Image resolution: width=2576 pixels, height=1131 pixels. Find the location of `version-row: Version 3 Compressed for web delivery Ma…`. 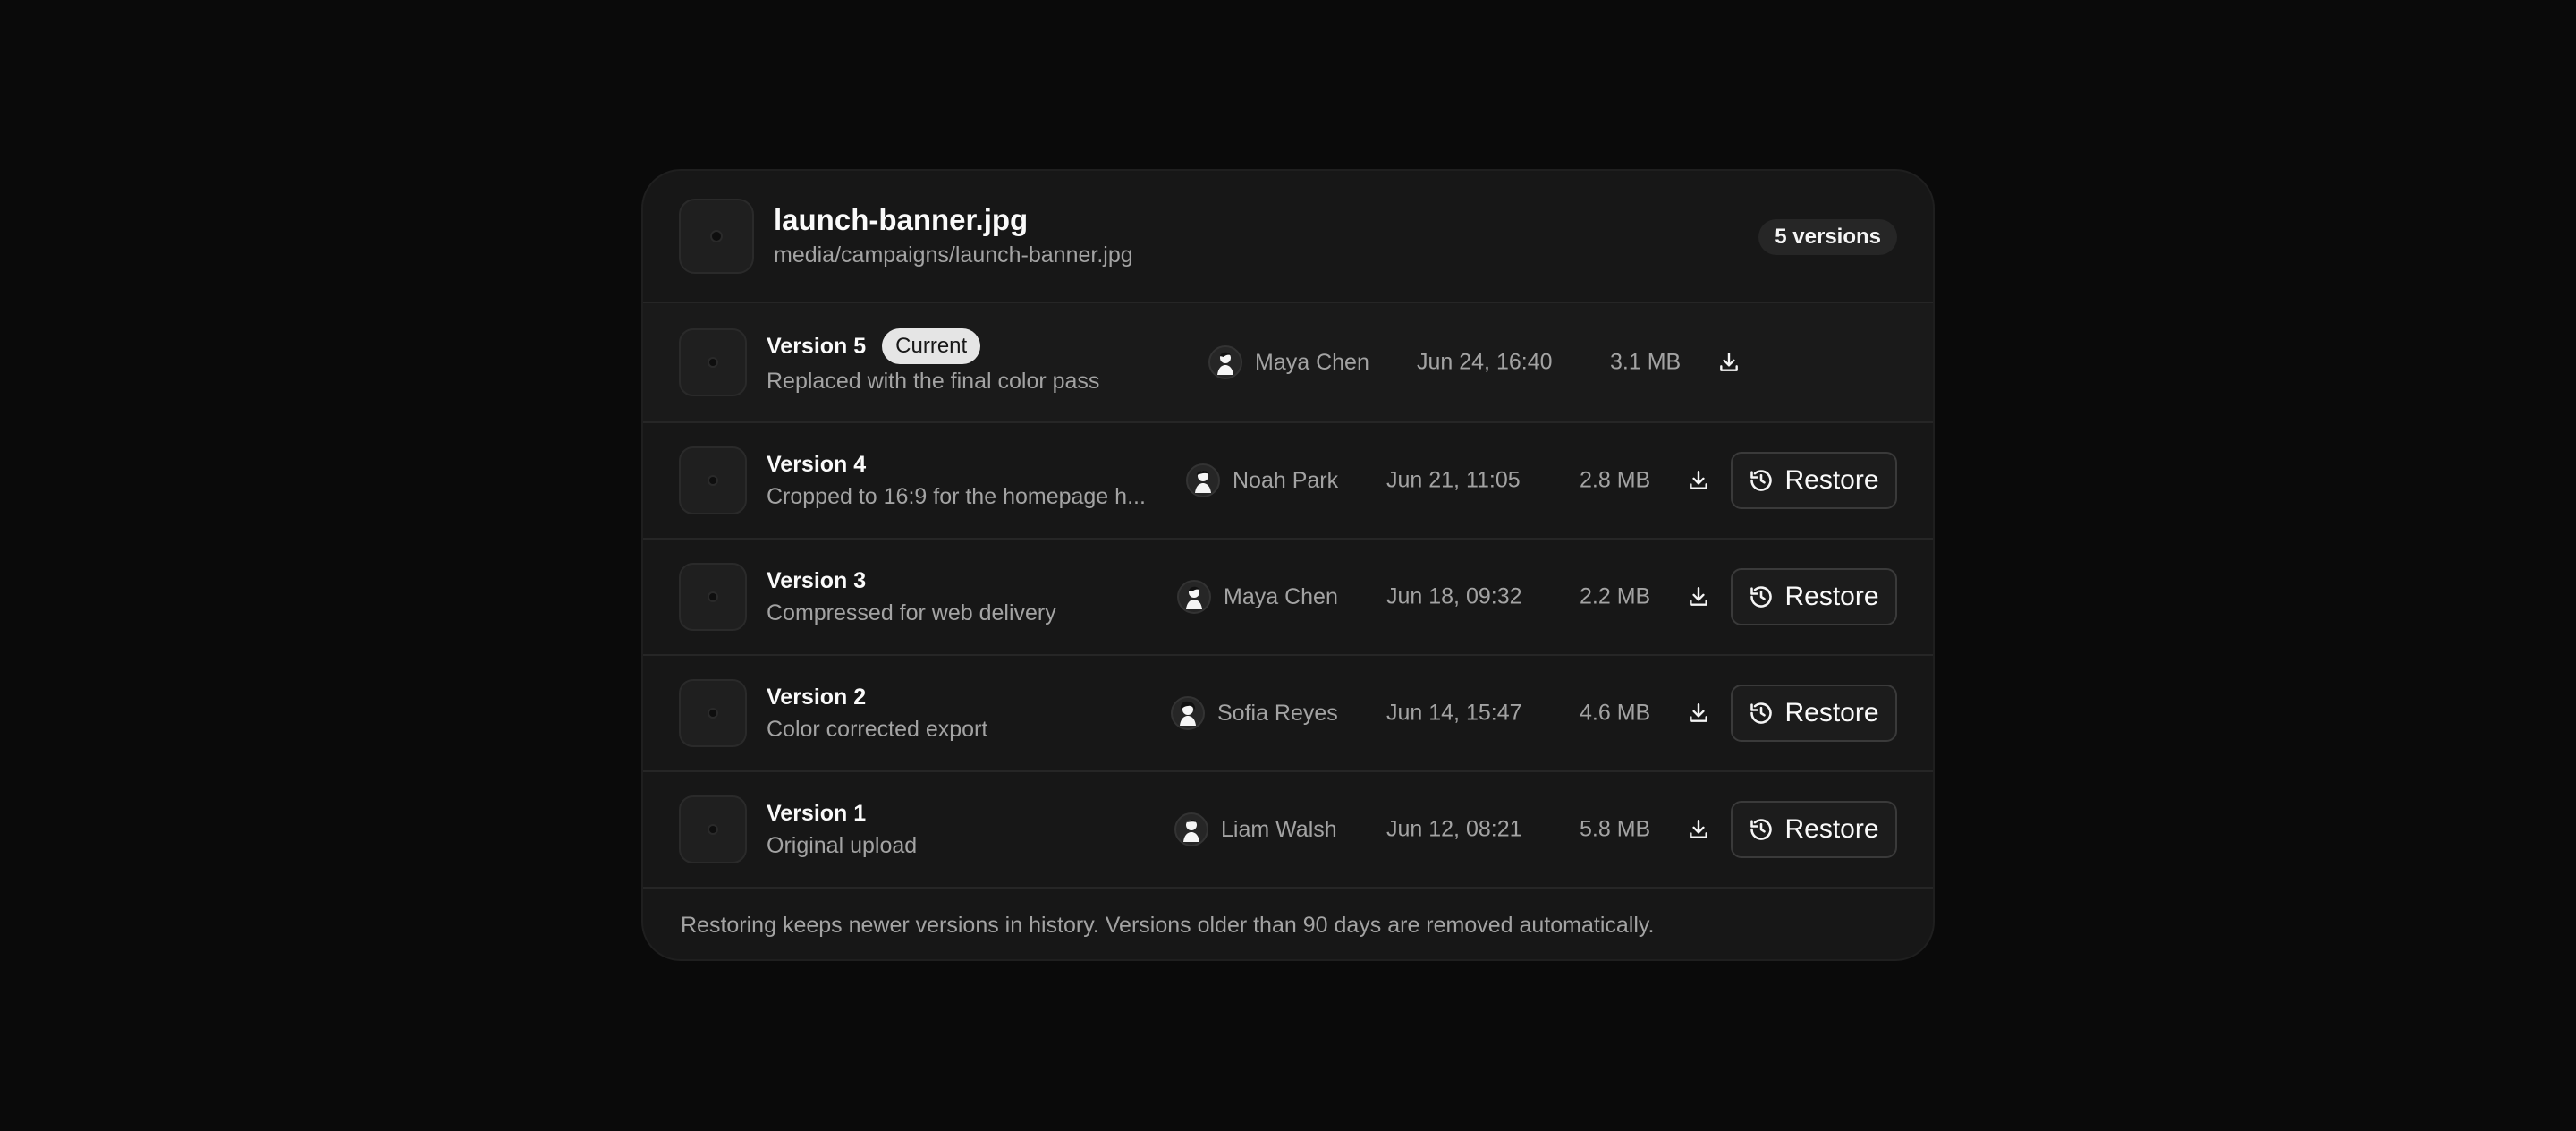

version-row: Version 3 Compressed for web delivery Ma… is located at coordinates (1288, 598).